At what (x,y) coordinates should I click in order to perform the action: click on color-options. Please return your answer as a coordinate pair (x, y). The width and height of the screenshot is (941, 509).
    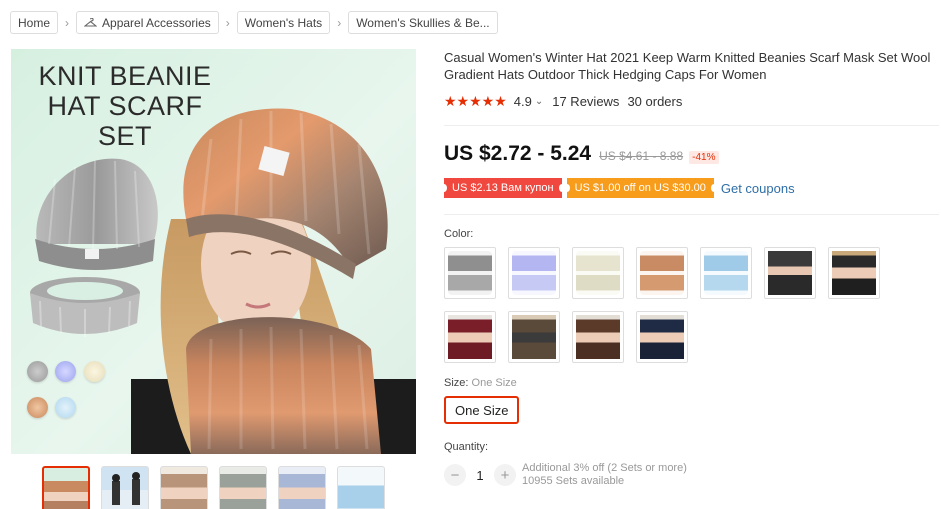
    Looking at the image, I should click on (664, 305).